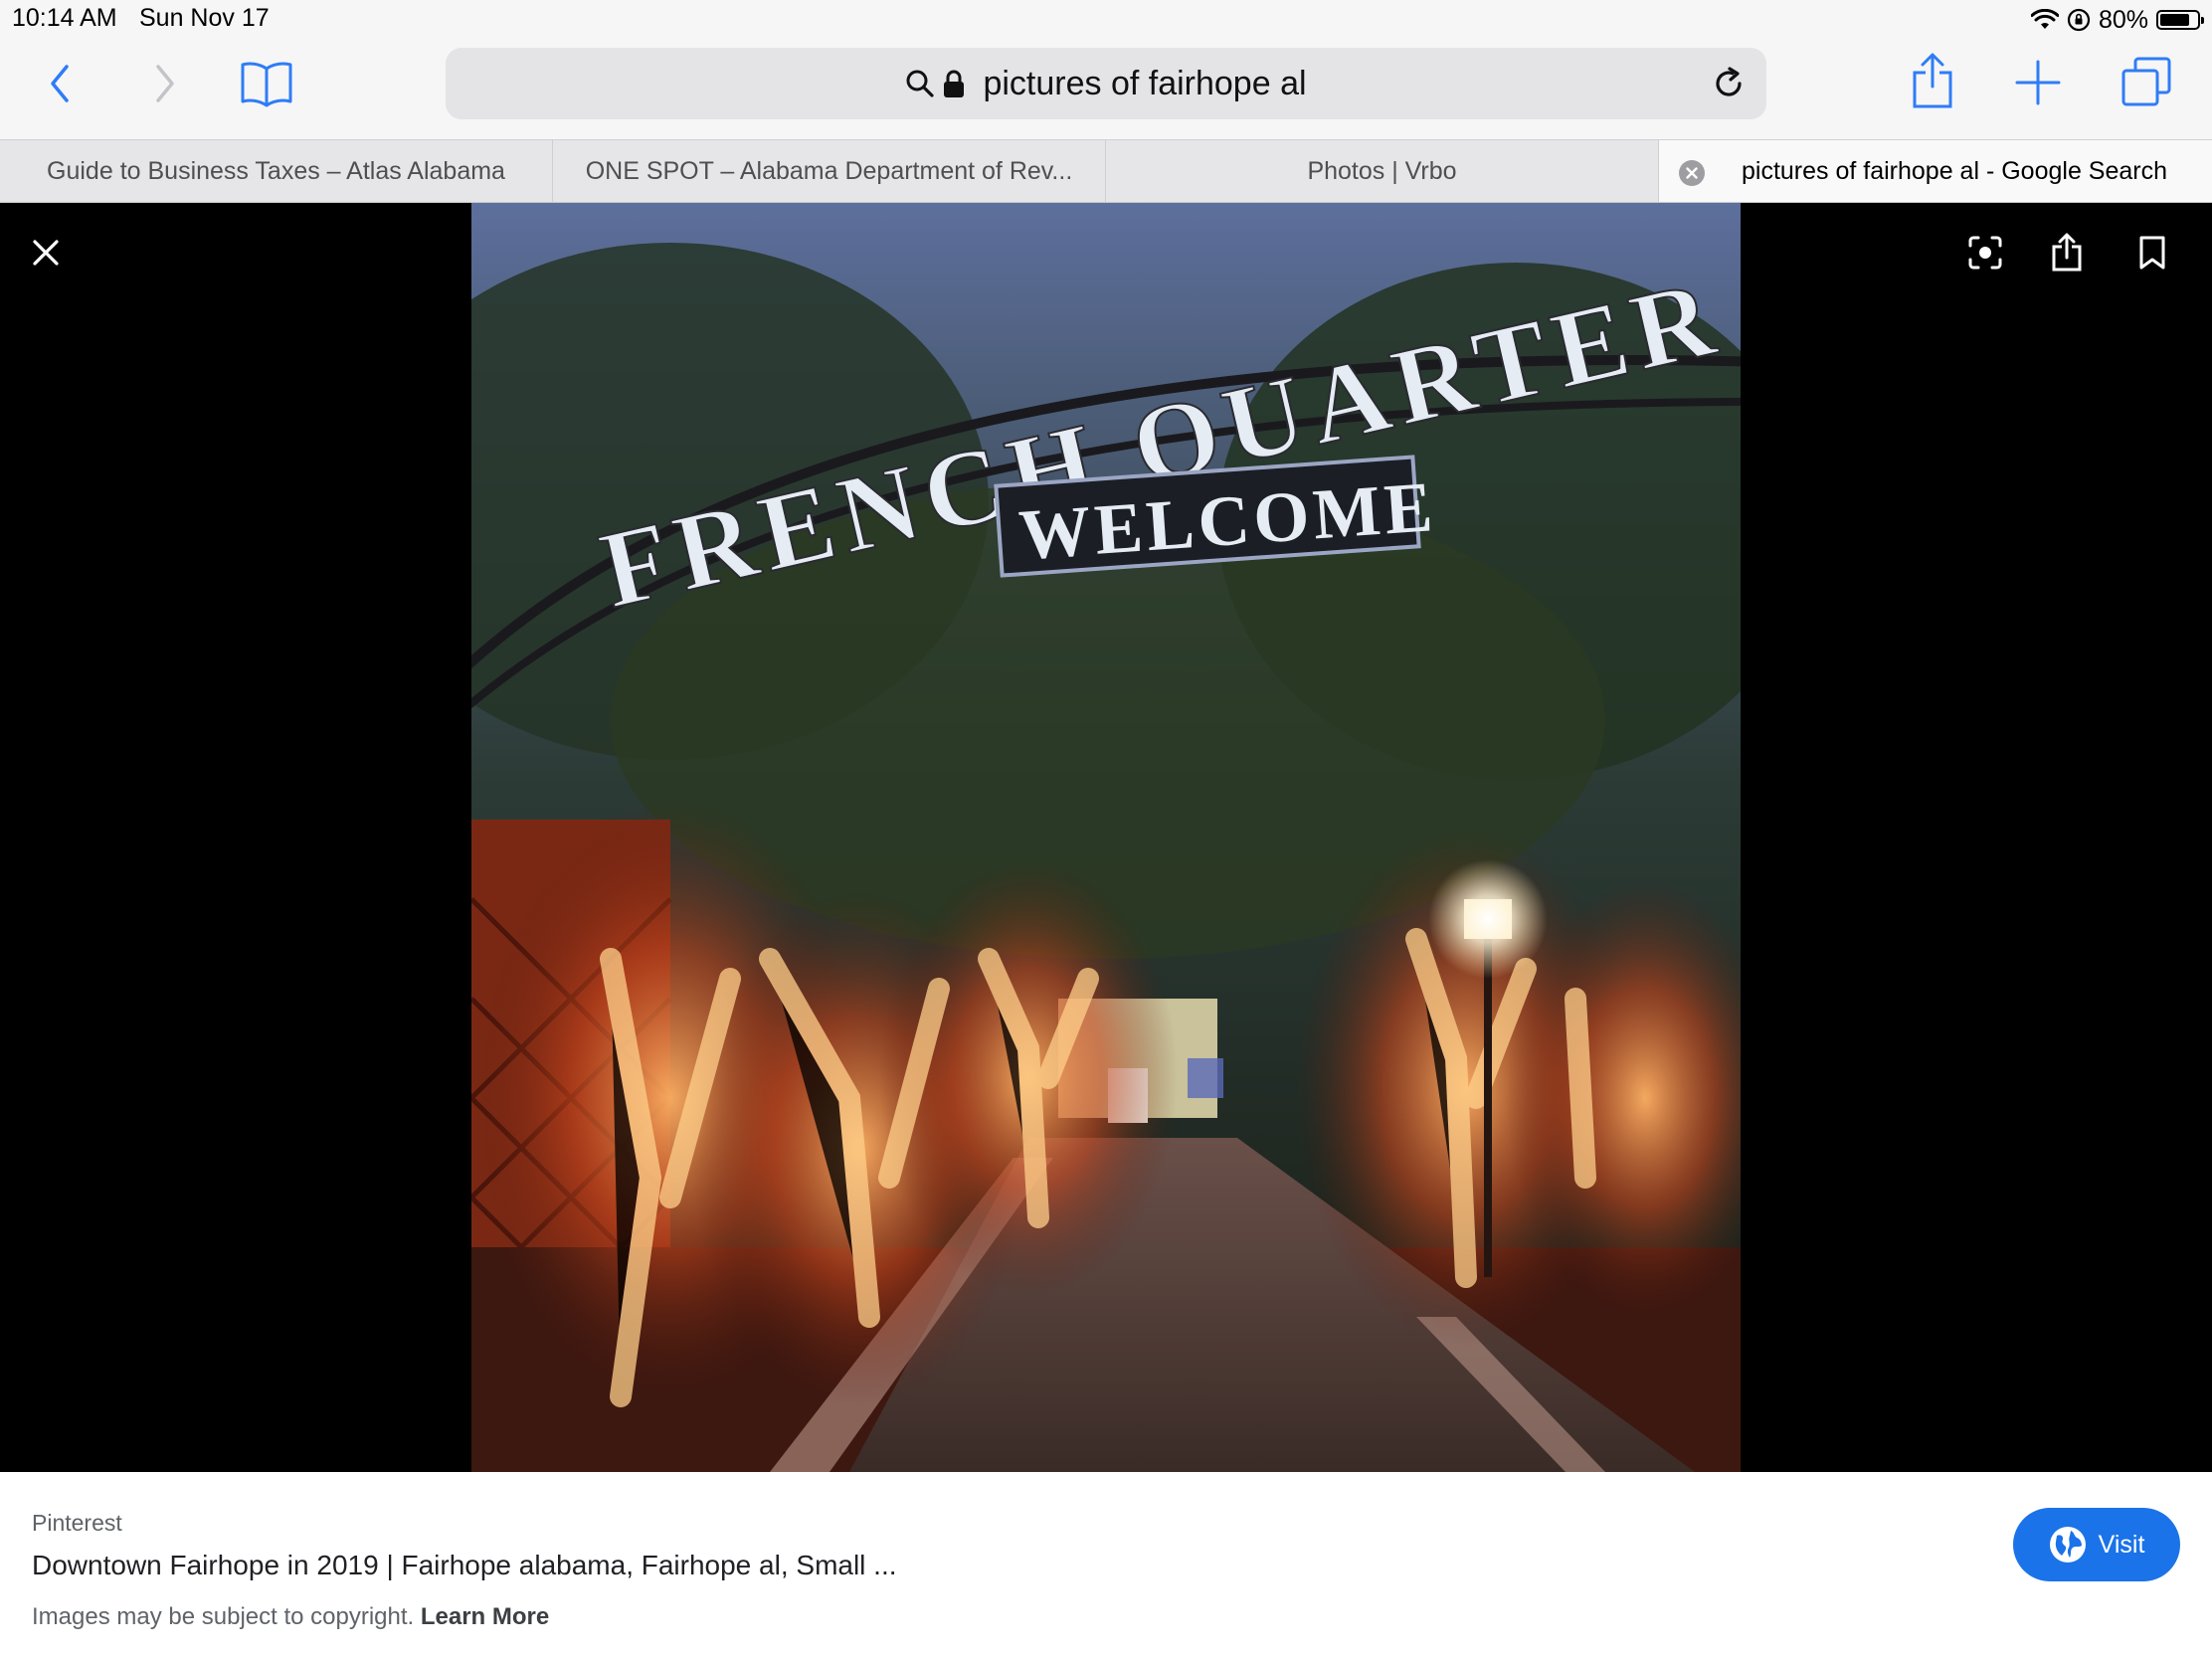 The height and width of the screenshot is (1659, 2212). What do you see at coordinates (2180, 20) in the screenshot?
I see `battery-icon` at bounding box center [2180, 20].